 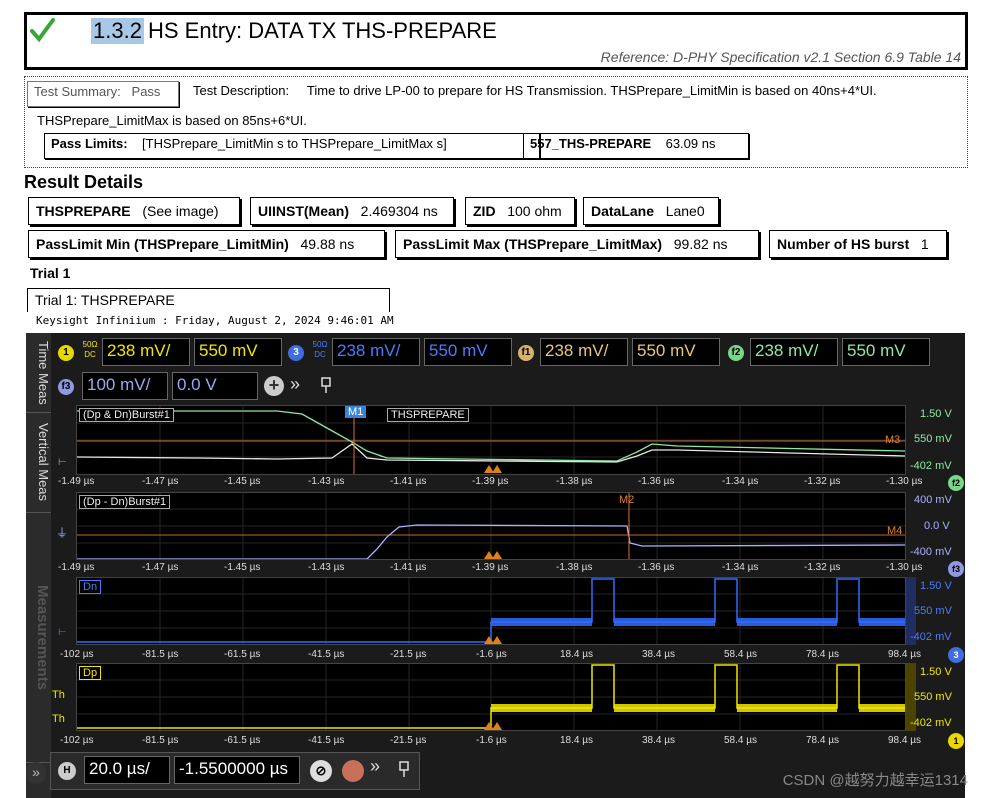 I want to click on panel-channel-badge: 1, so click(x=956, y=741).